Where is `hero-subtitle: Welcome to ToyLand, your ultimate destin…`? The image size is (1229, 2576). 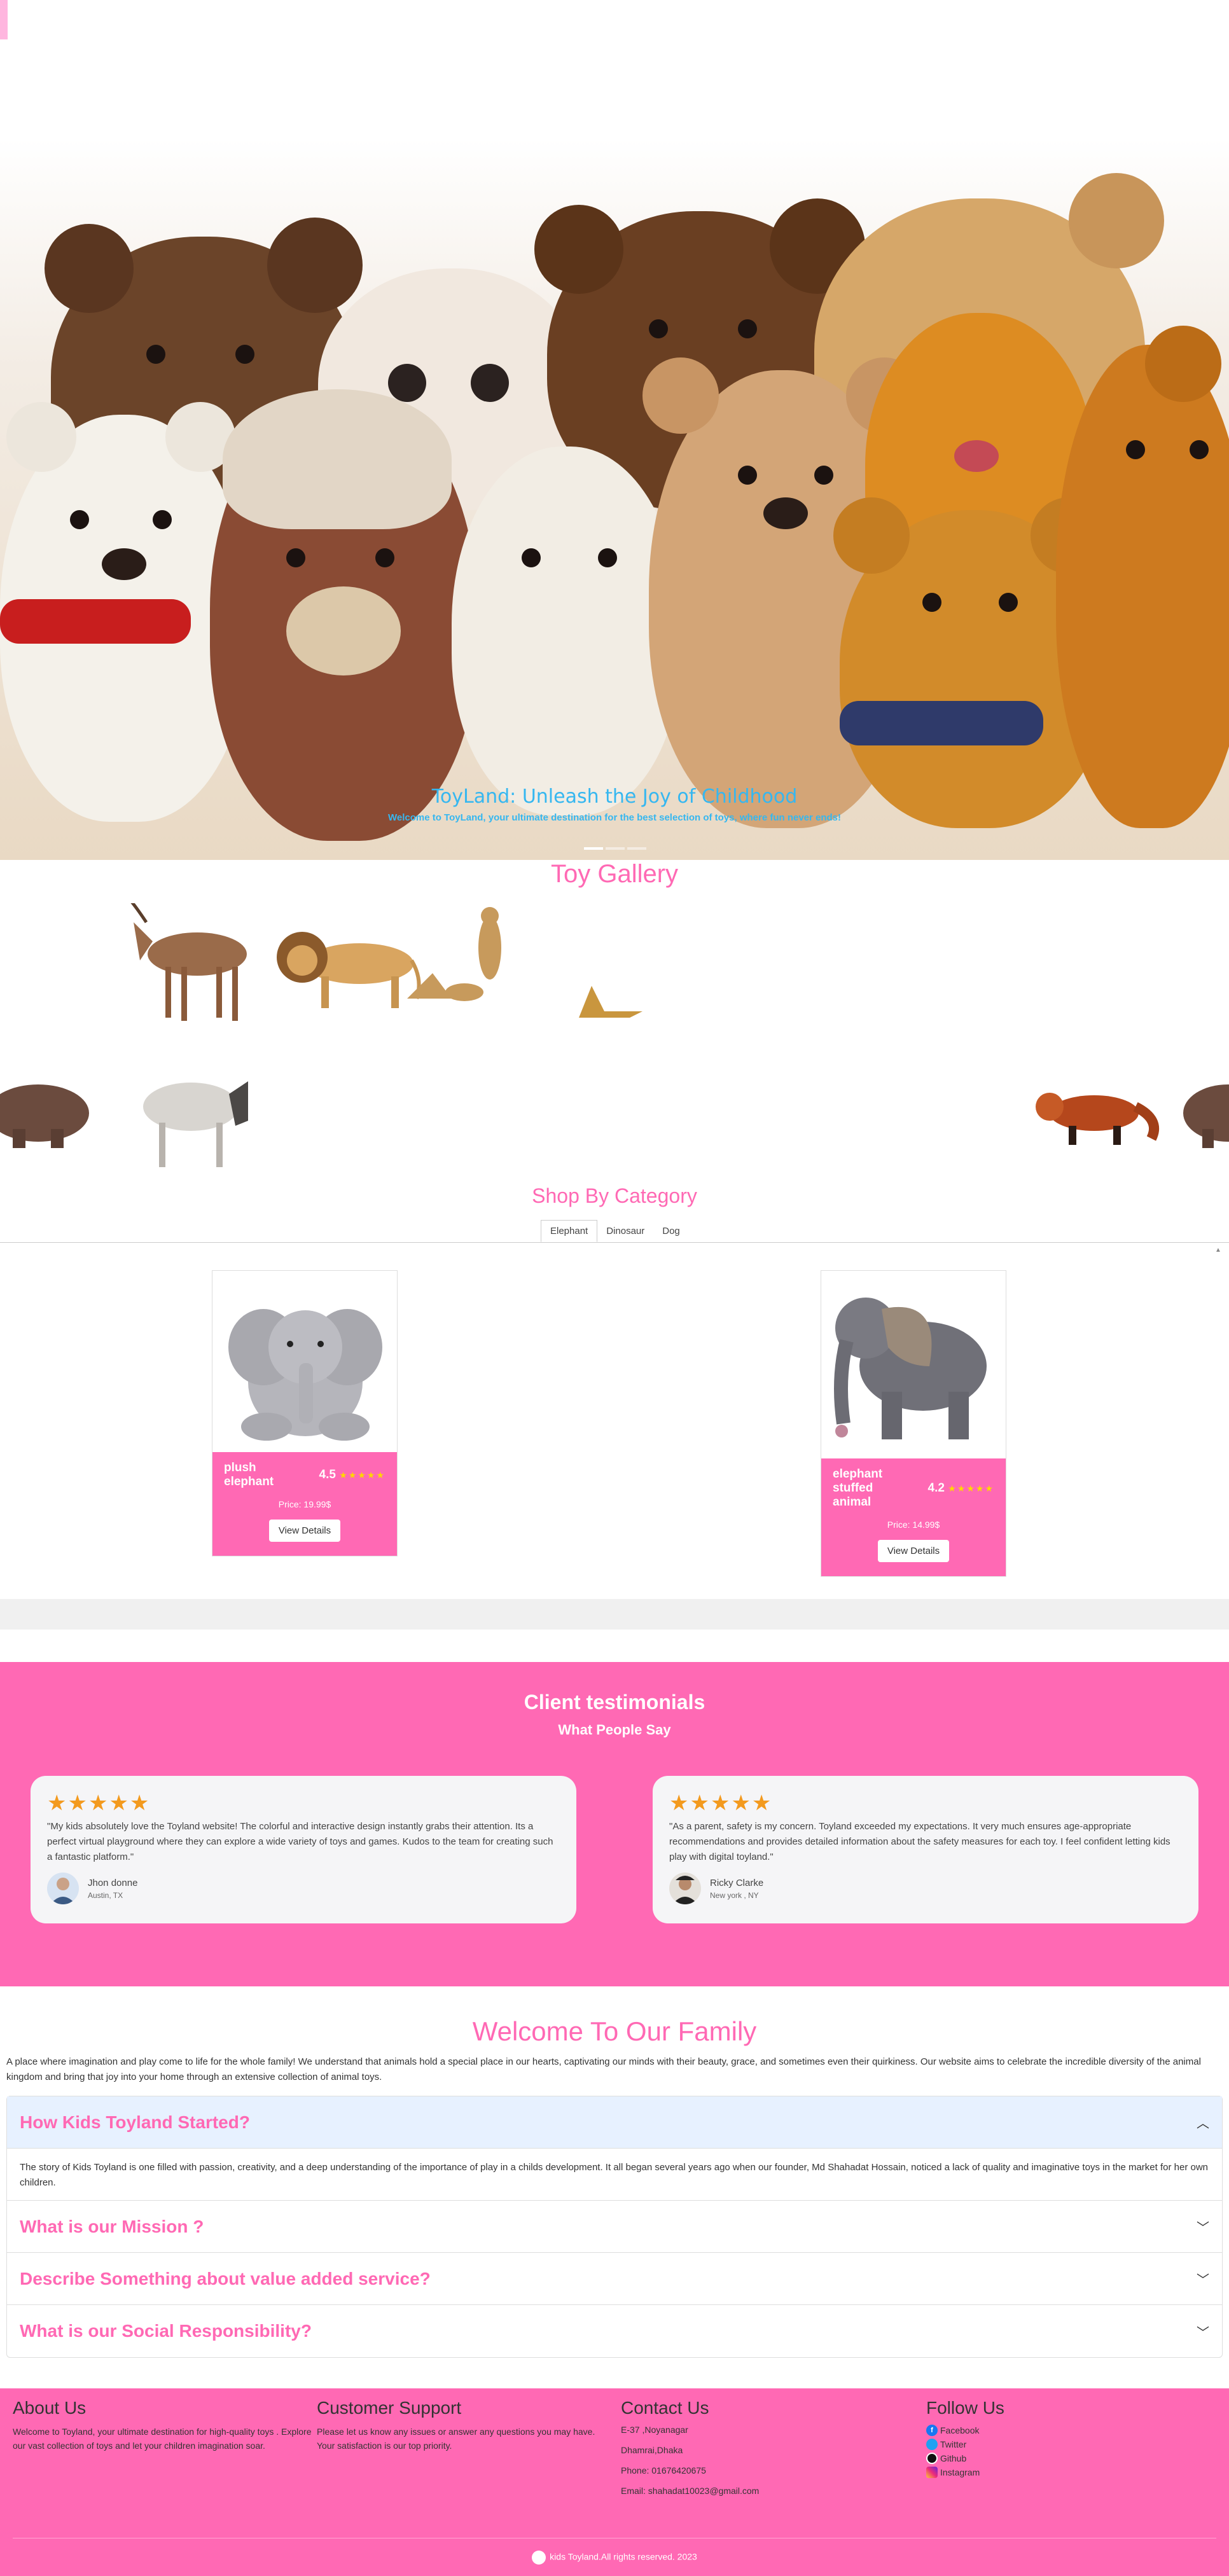 hero-subtitle: Welcome to ToyLand, your ultimate destin… is located at coordinates (614, 817).